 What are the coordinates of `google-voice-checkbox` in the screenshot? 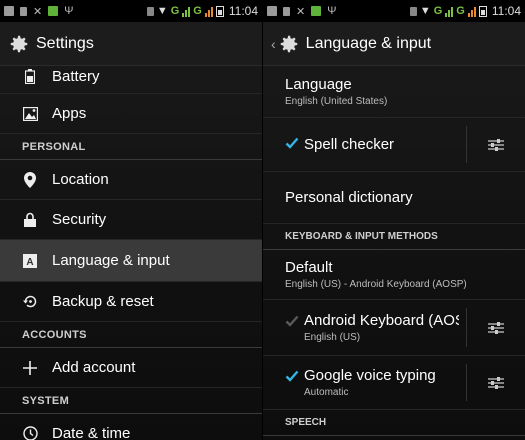 It's located at (292, 377).